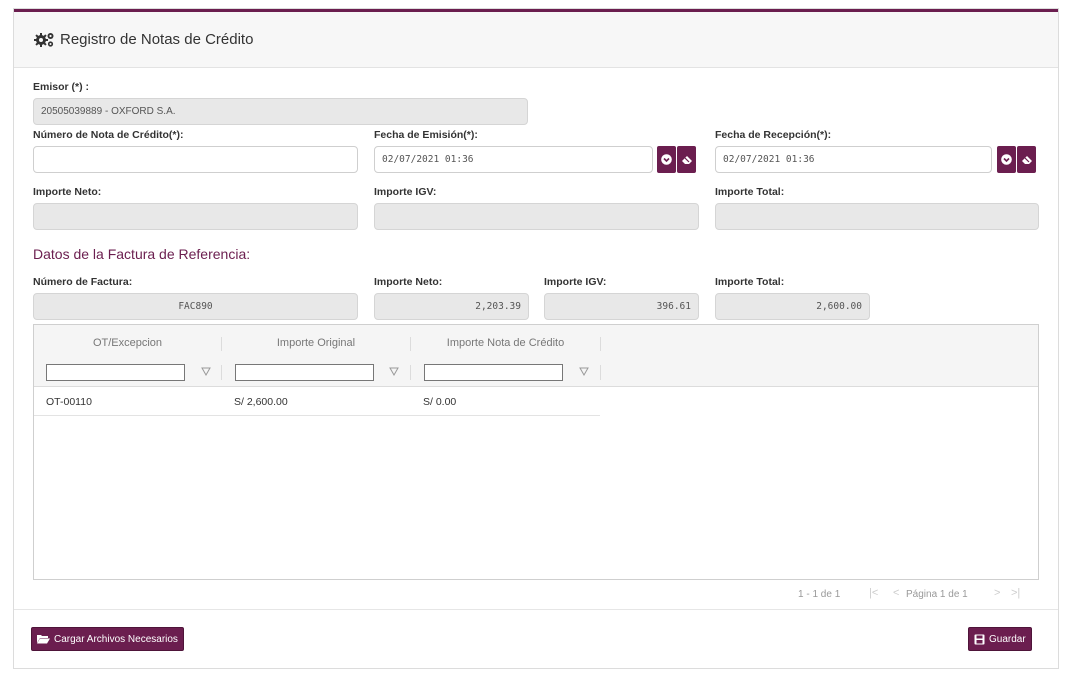 This screenshot has width=1067, height=677. Describe the element at coordinates (127, 343) in the screenshot. I see `column-header-ot: OT/Excepcion` at that location.